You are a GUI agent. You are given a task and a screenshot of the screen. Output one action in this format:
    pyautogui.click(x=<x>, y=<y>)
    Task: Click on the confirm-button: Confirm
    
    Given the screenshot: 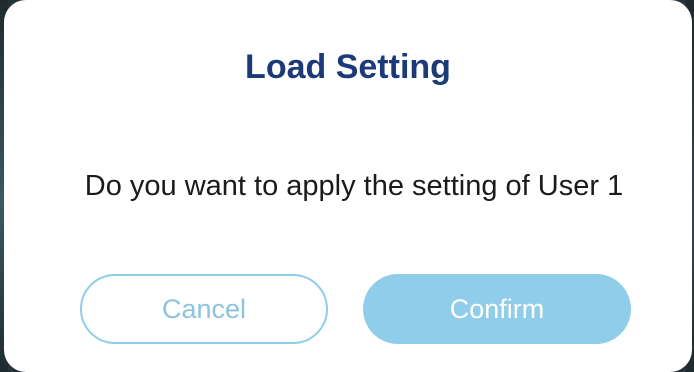 What is the action you would take?
    pyautogui.click(x=497, y=309)
    